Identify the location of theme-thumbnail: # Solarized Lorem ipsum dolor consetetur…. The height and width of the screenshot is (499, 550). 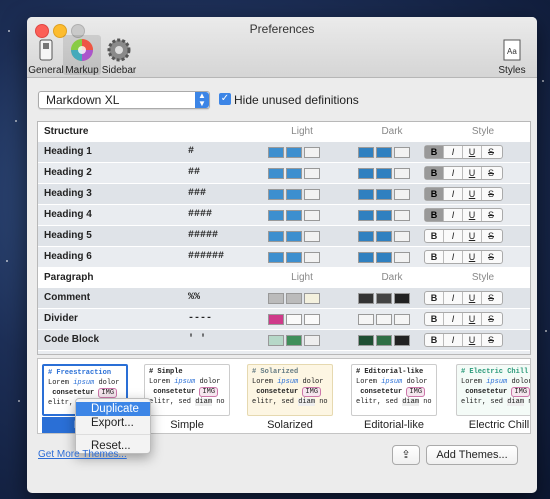
(290, 390).